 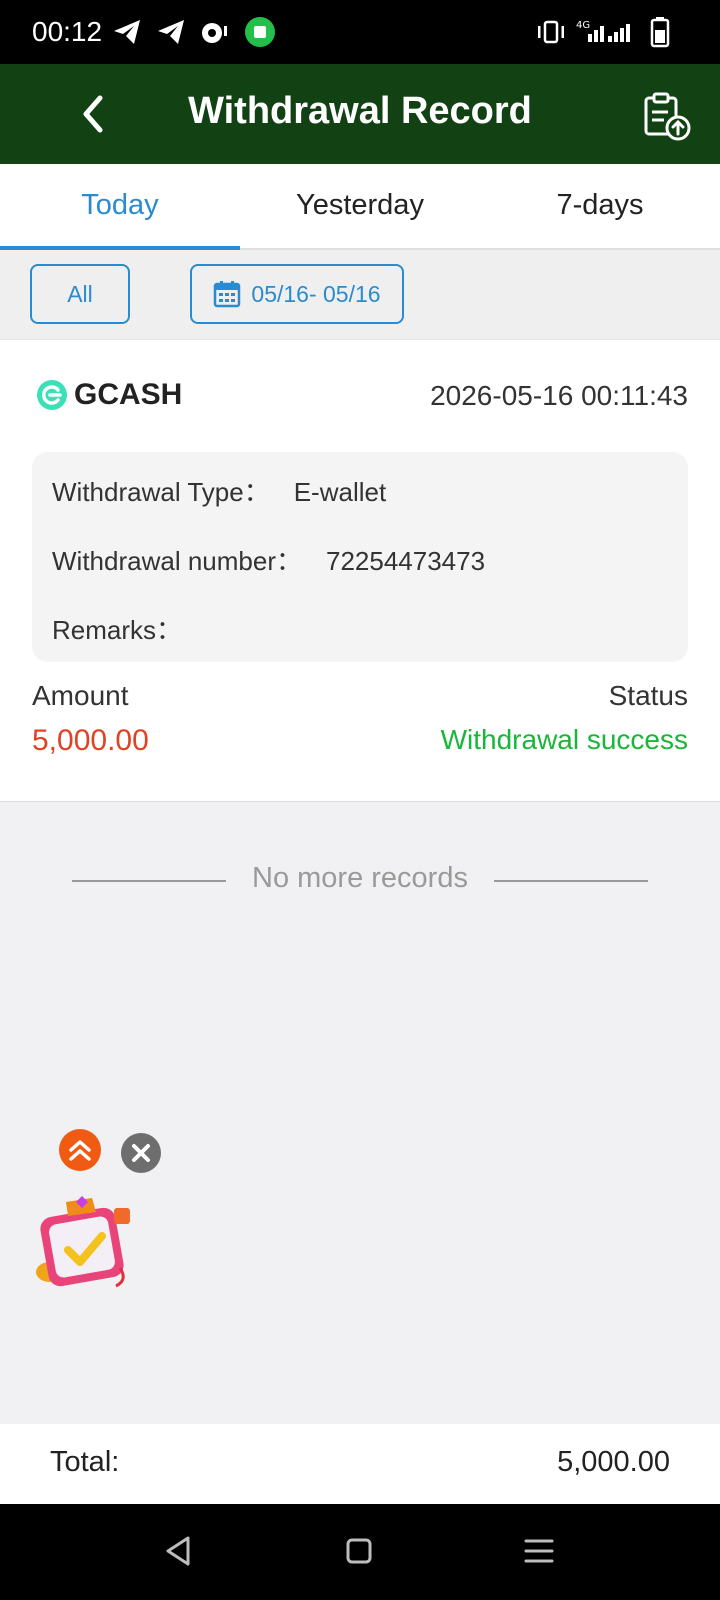 I want to click on no-more-records-text: No more records, so click(x=360, y=878).